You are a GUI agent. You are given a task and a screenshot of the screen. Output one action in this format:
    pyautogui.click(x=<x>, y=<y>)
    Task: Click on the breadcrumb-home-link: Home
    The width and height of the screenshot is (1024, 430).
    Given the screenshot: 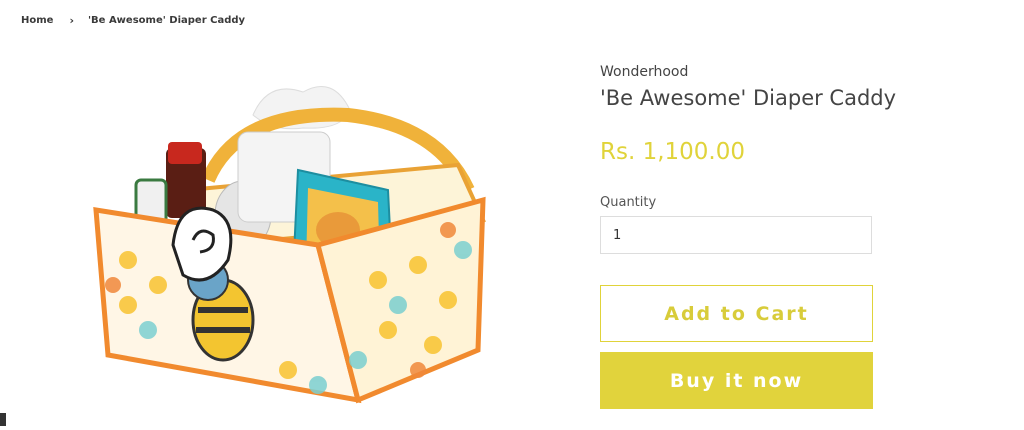 What is the action you would take?
    pyautogui.click(x=37, y=20)
    